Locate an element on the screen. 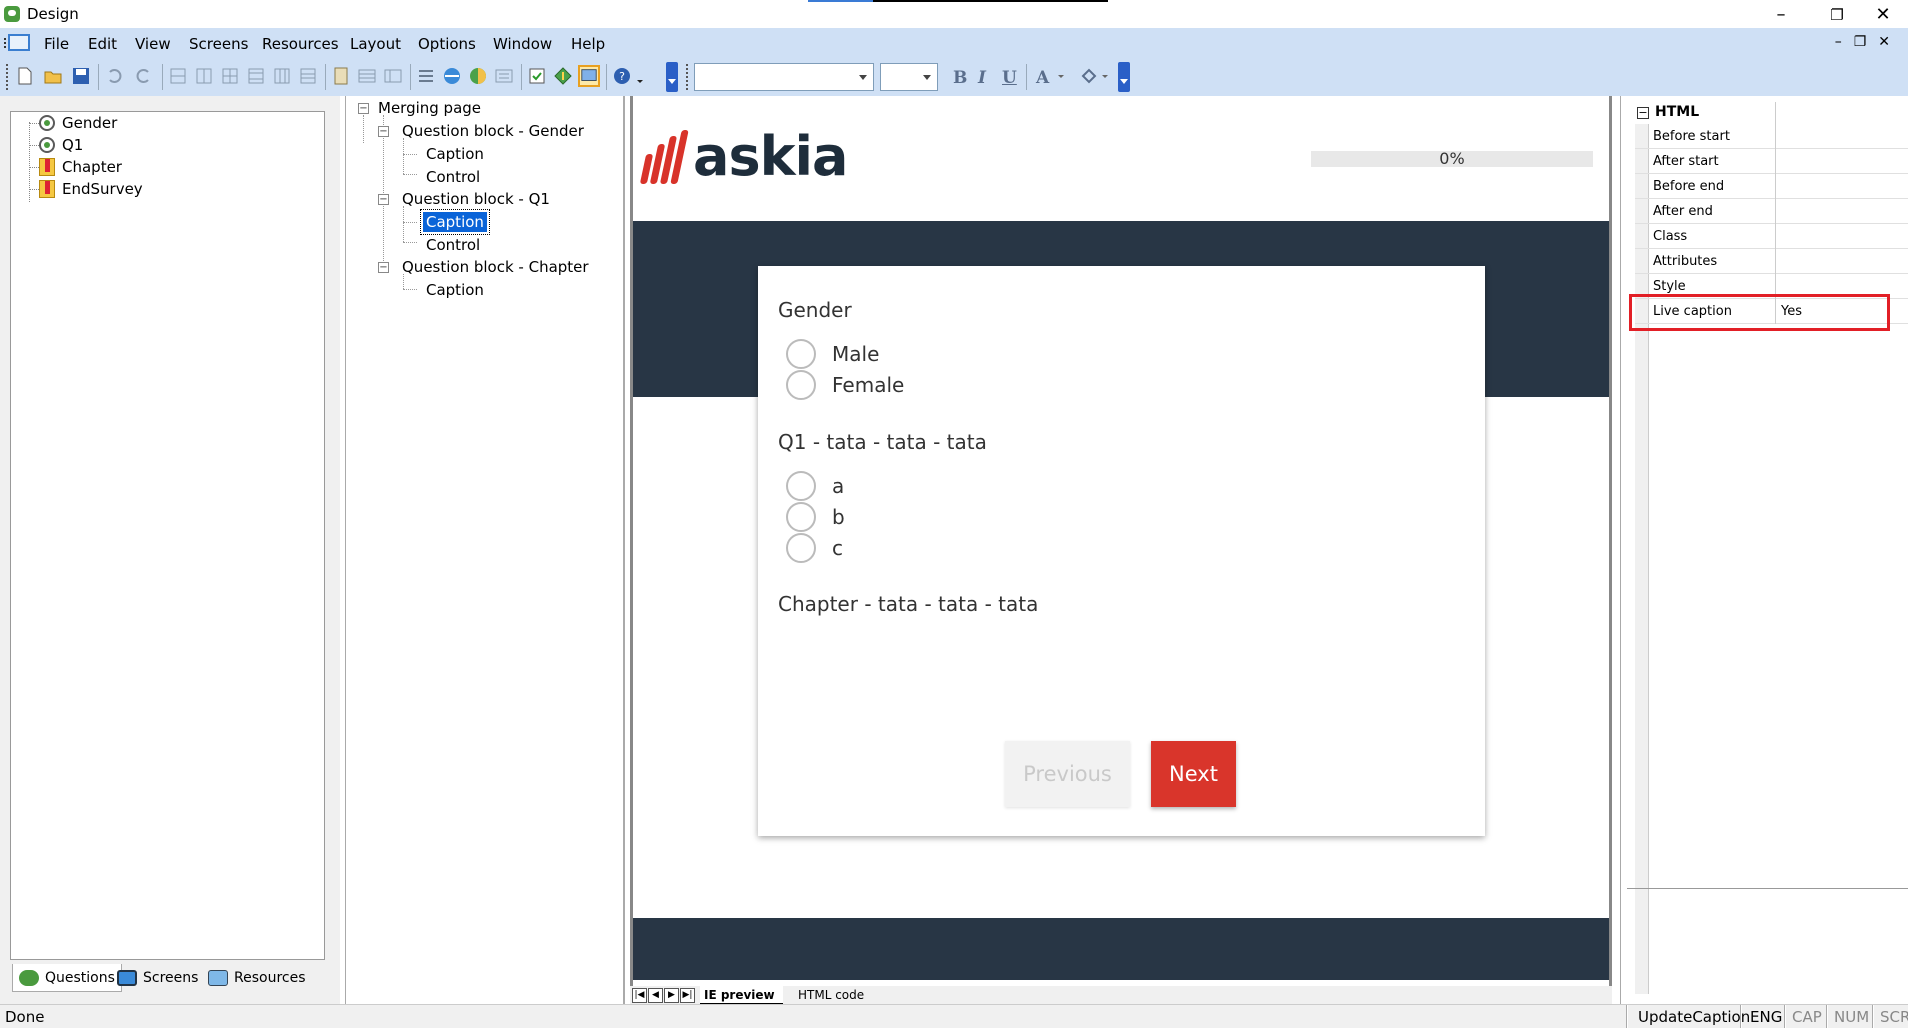 This screenshot has width=1908, height=1028. globe-icon is located at coordinates (478, 76).